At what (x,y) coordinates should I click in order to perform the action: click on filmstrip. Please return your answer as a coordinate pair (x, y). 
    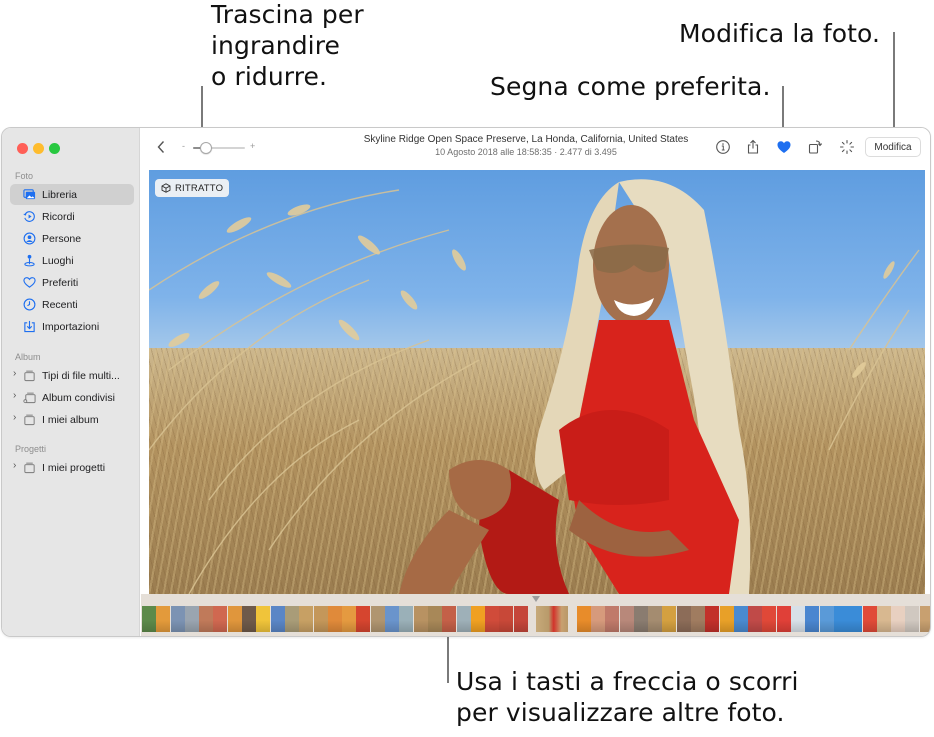
    Looking at the image, I should click on (535, 615).